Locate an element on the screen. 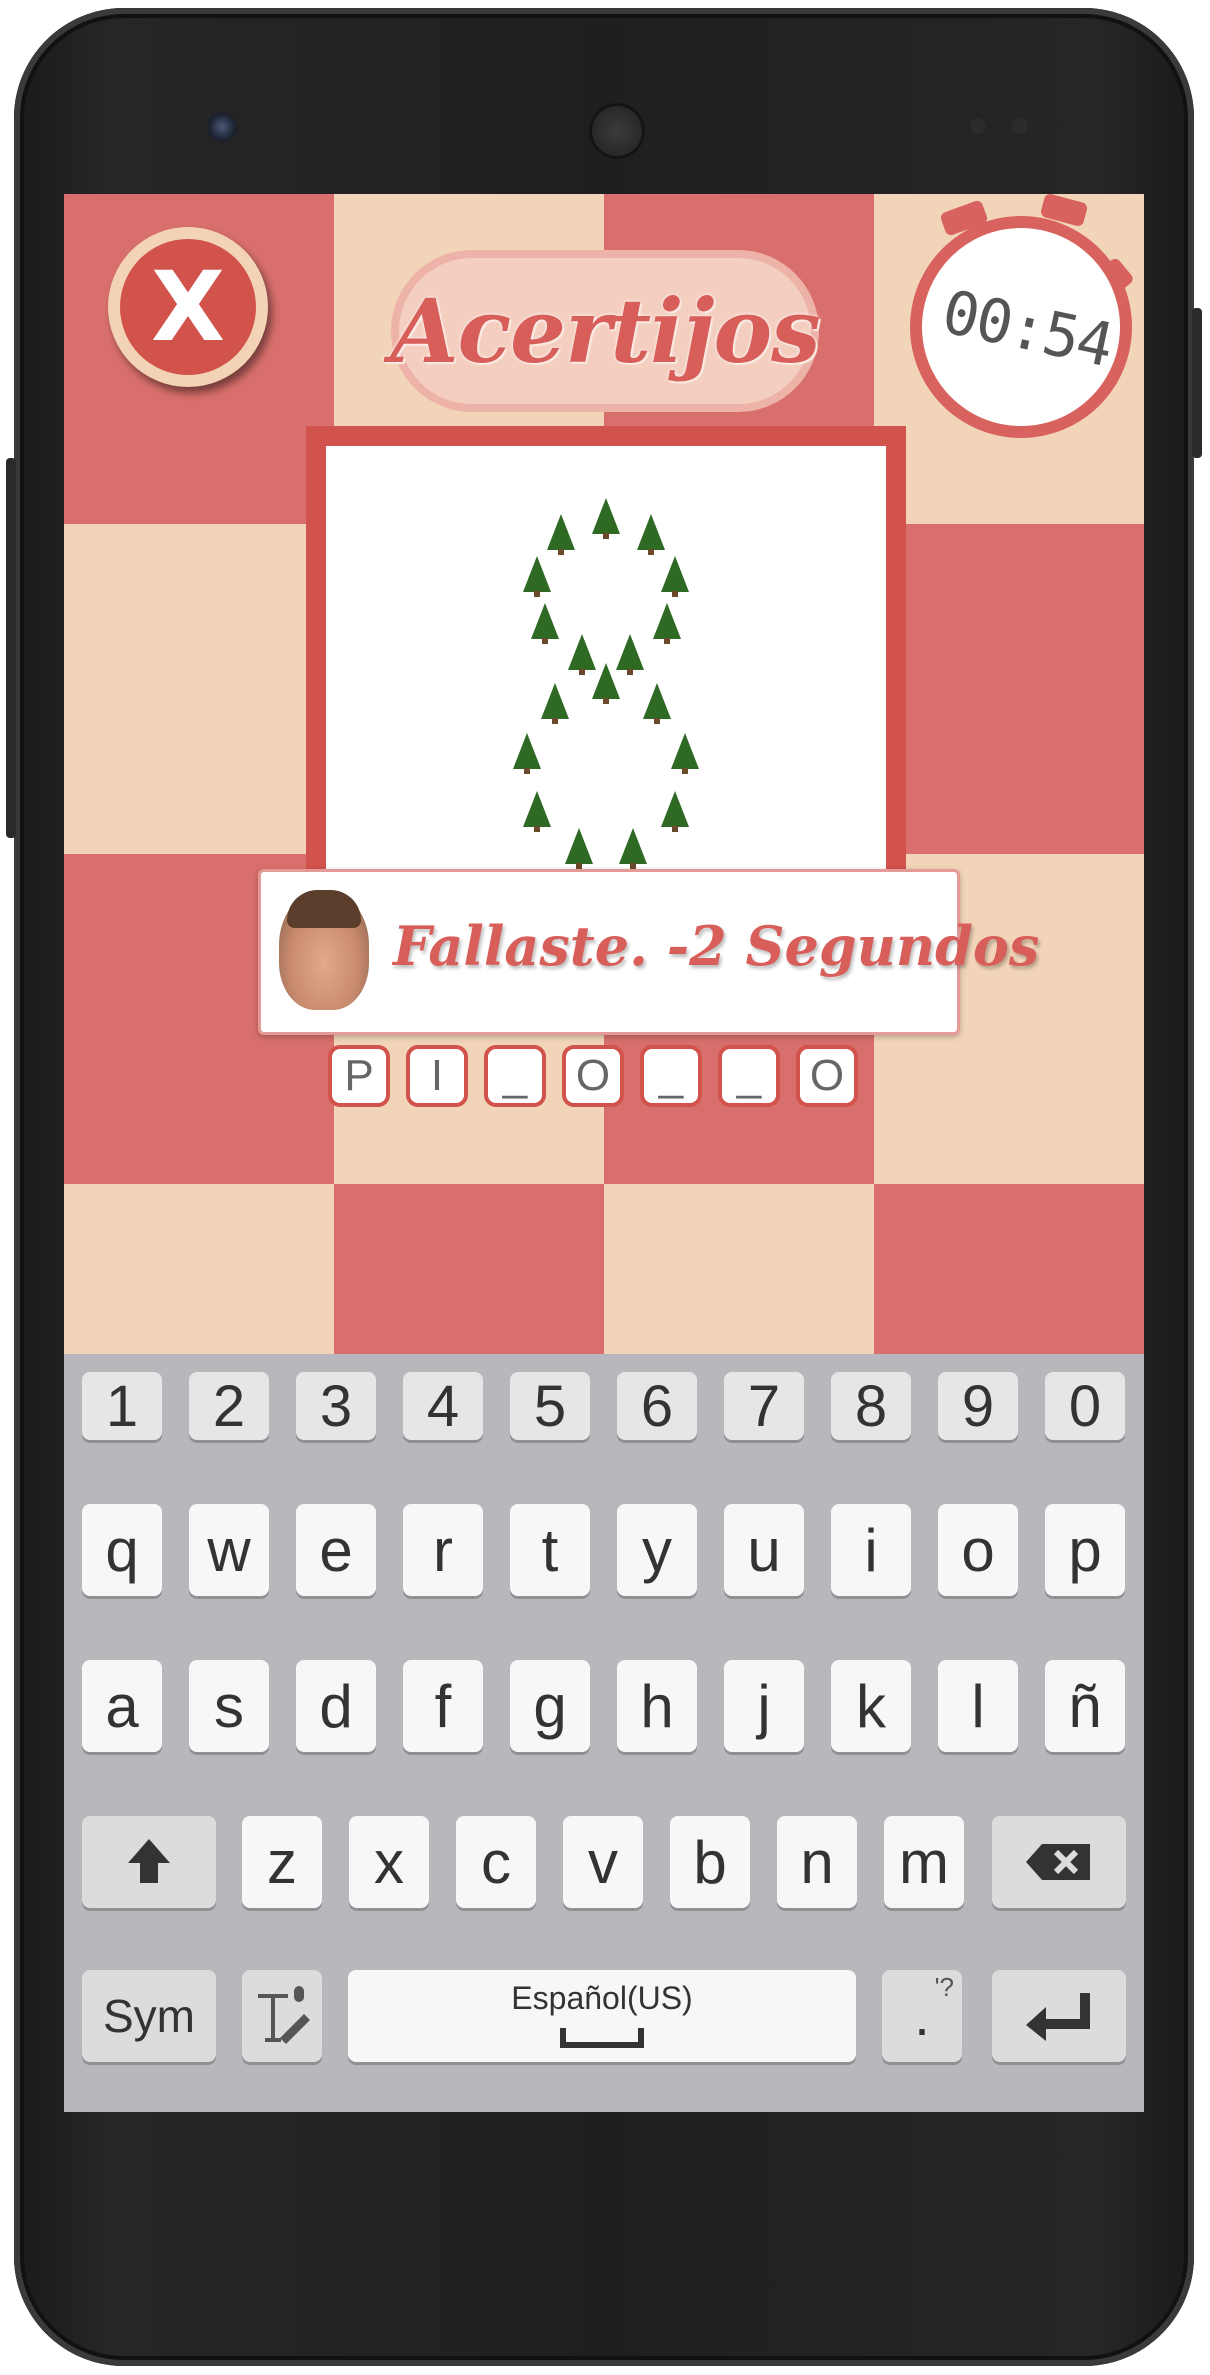 This screenshot has width=1210, height=2375. letter-key-label: e is located at coordinates (336, 1550).